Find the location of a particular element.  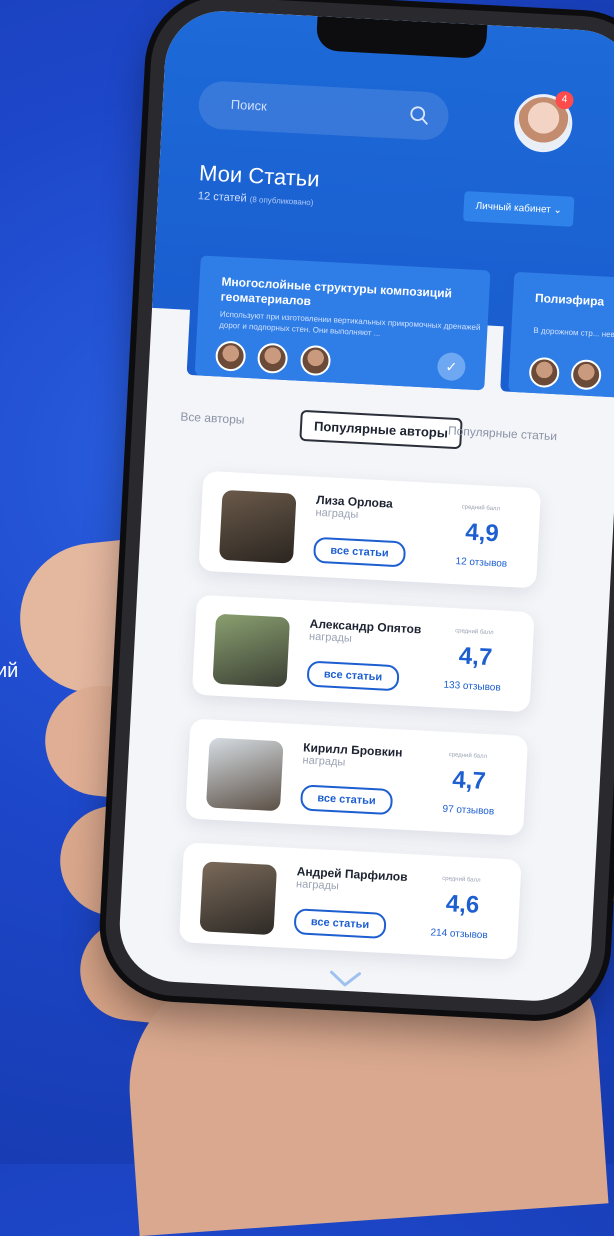

author-rating: 4,6 is located at coordinates (462, 904).